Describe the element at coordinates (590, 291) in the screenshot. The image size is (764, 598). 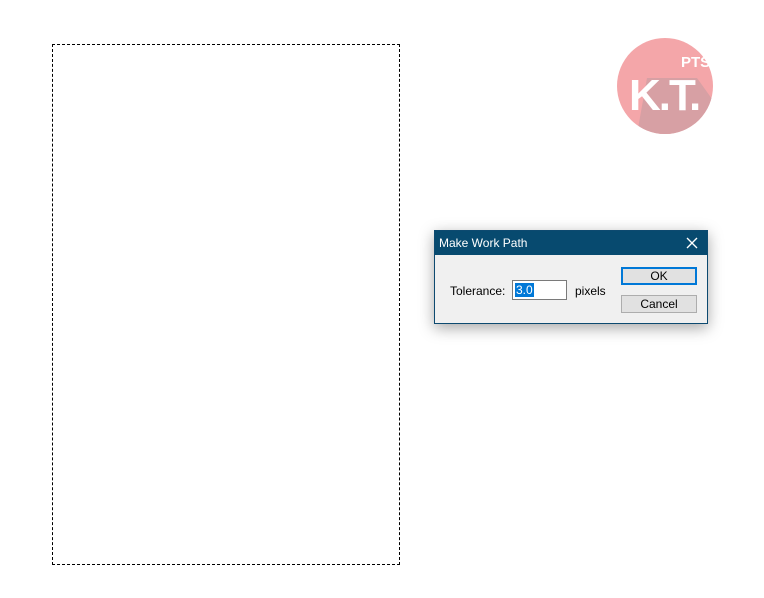
I see `units-label: pixels` at that location.